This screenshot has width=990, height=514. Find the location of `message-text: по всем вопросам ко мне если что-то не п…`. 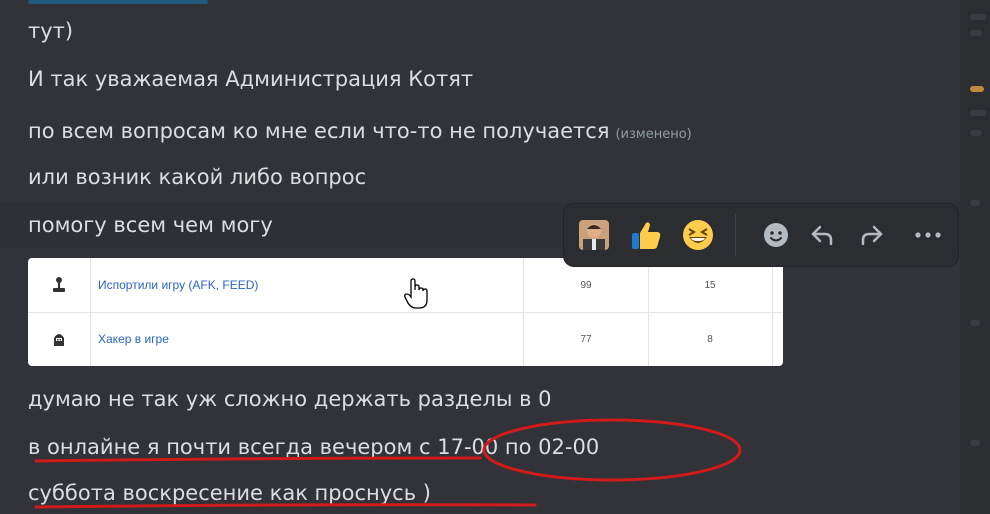

message-text: по всем вопросам ко мне если что-то не п… is located at coordinates (319, 131).